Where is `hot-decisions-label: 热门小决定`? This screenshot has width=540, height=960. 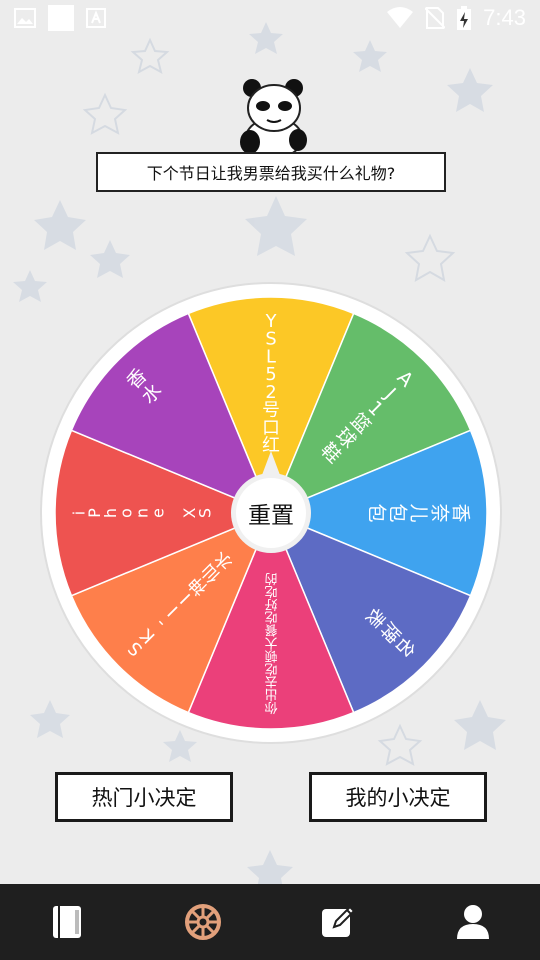
hot-decisions-label: 热门小决定 is located at coordinates (144, 798).